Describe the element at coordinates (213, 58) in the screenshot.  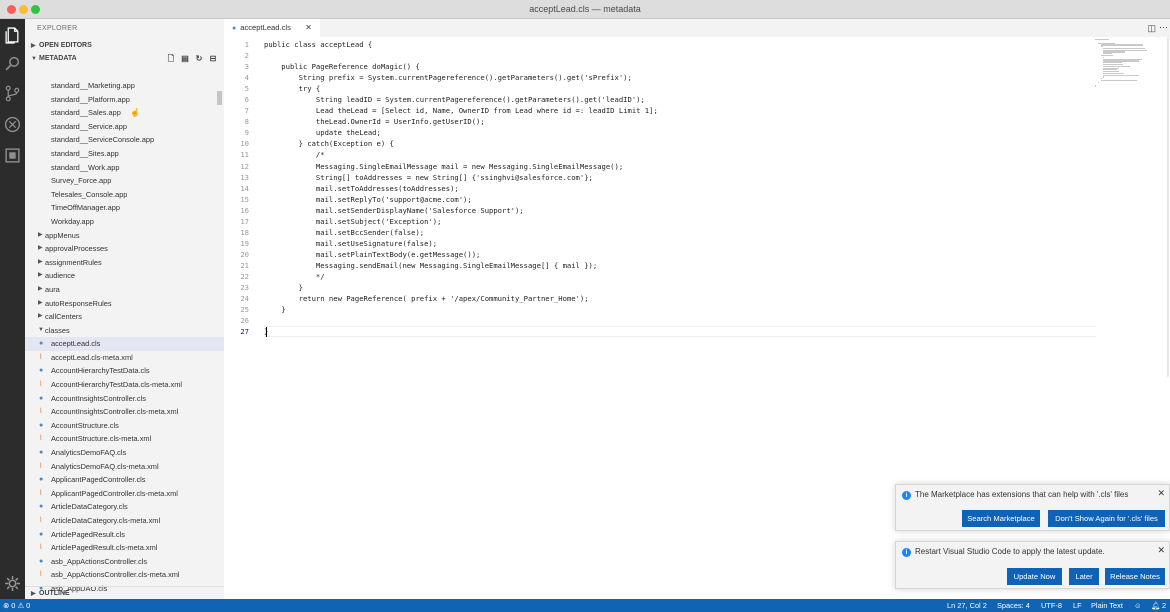
I see `collapse-all-icon: ⊟` at that location.